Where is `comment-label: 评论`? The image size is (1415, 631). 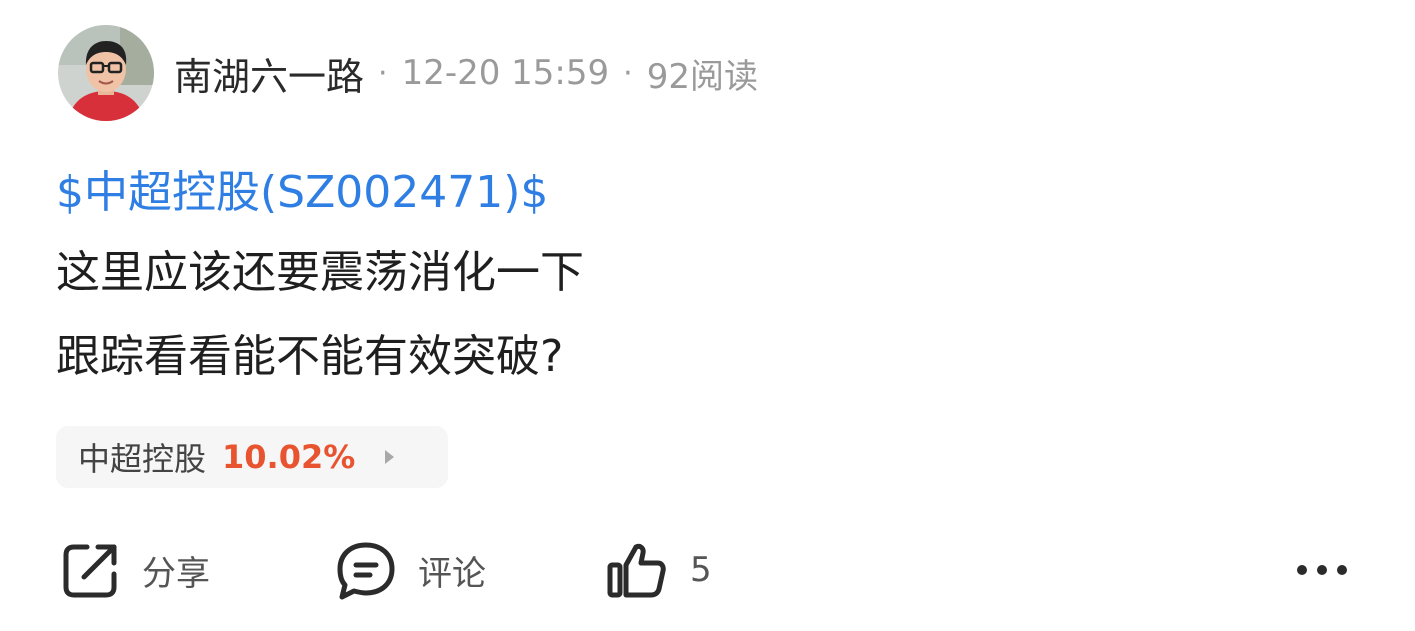
comment-label: 评论 is located at coordinates (452, 573).